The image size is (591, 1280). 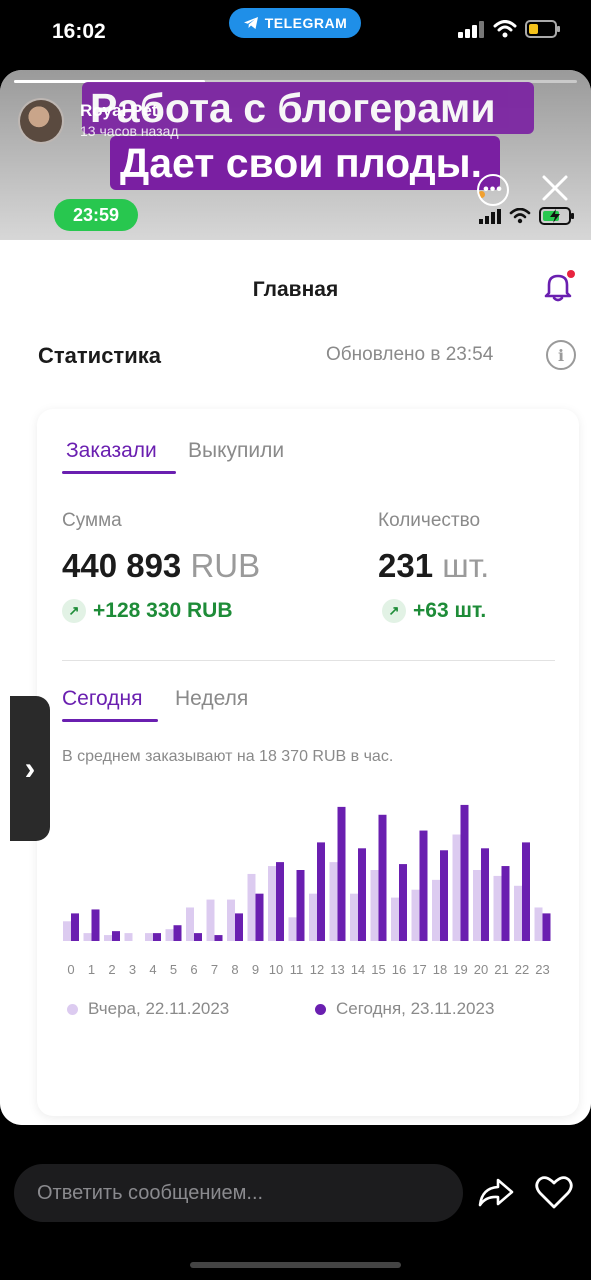 I want to click on x-tick-label: 14, so click(x=358, y=969).